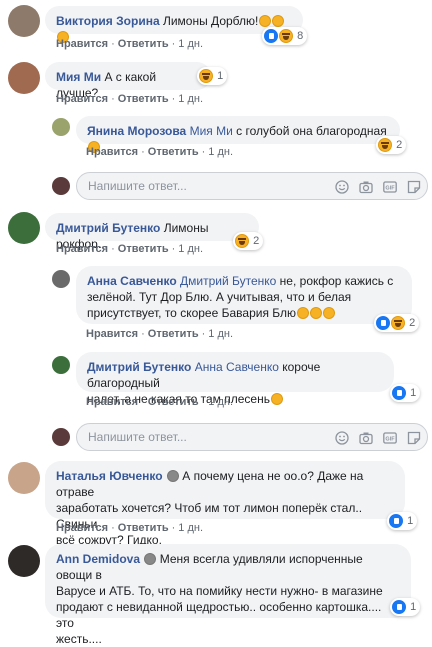 Image resolution: width=432 pixels, height=647 pixels. I want to click on comment-author: Наталья Ювченко, so click(109, 476).